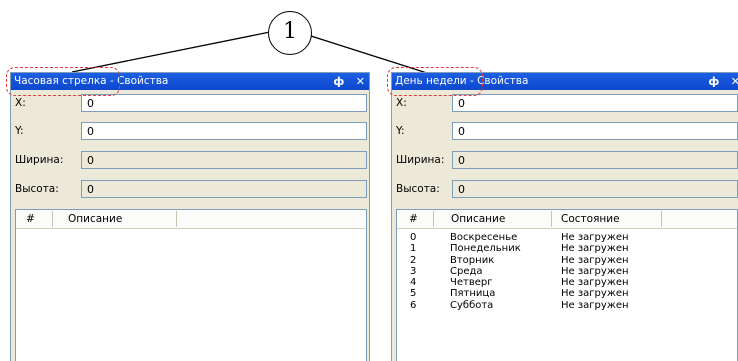 The image size is (738, 361). I want to click on list-header: # Описание Состояние, so click(567, 219).